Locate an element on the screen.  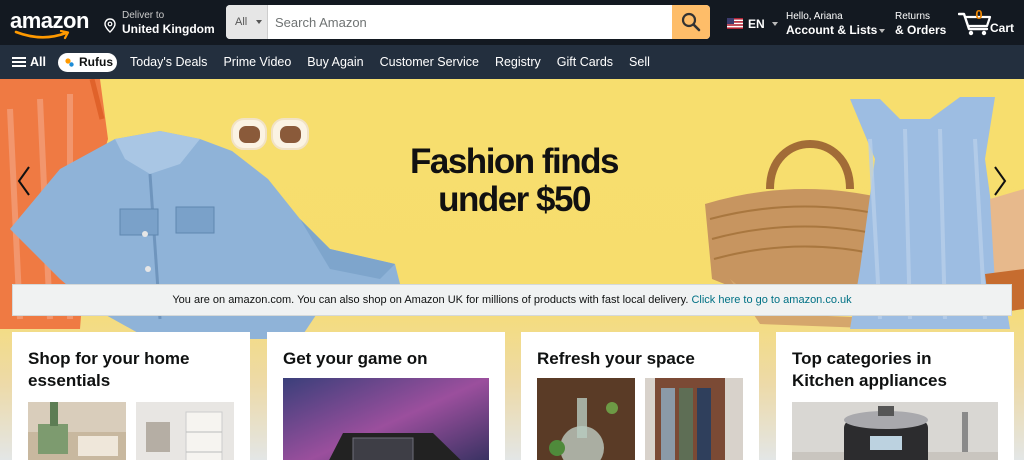
search-category-dropdown: All is located at coordinates (247, 22).